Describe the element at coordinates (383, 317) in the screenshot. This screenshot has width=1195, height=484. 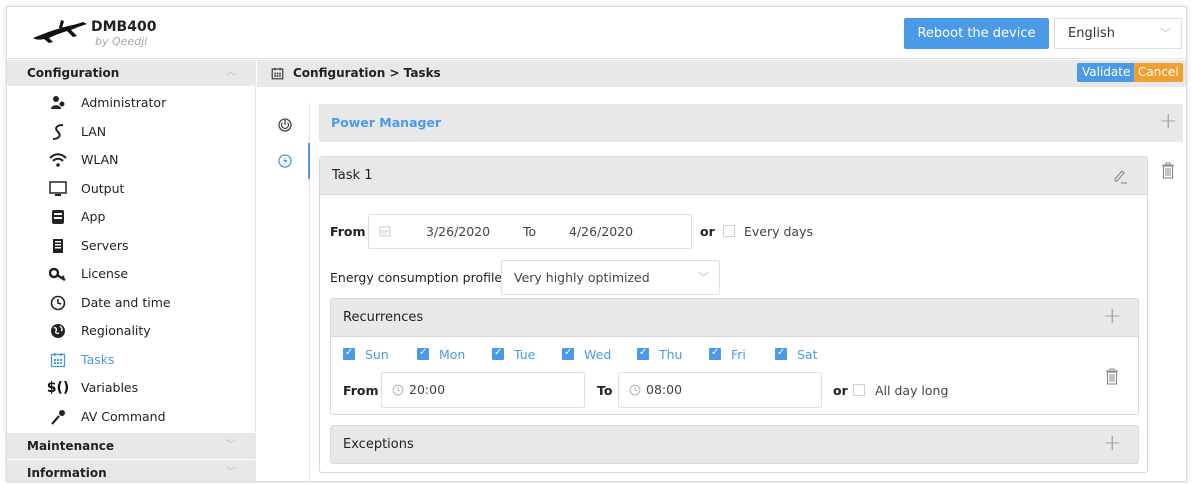
I see `recurrences-title: Recurrences` at that location.